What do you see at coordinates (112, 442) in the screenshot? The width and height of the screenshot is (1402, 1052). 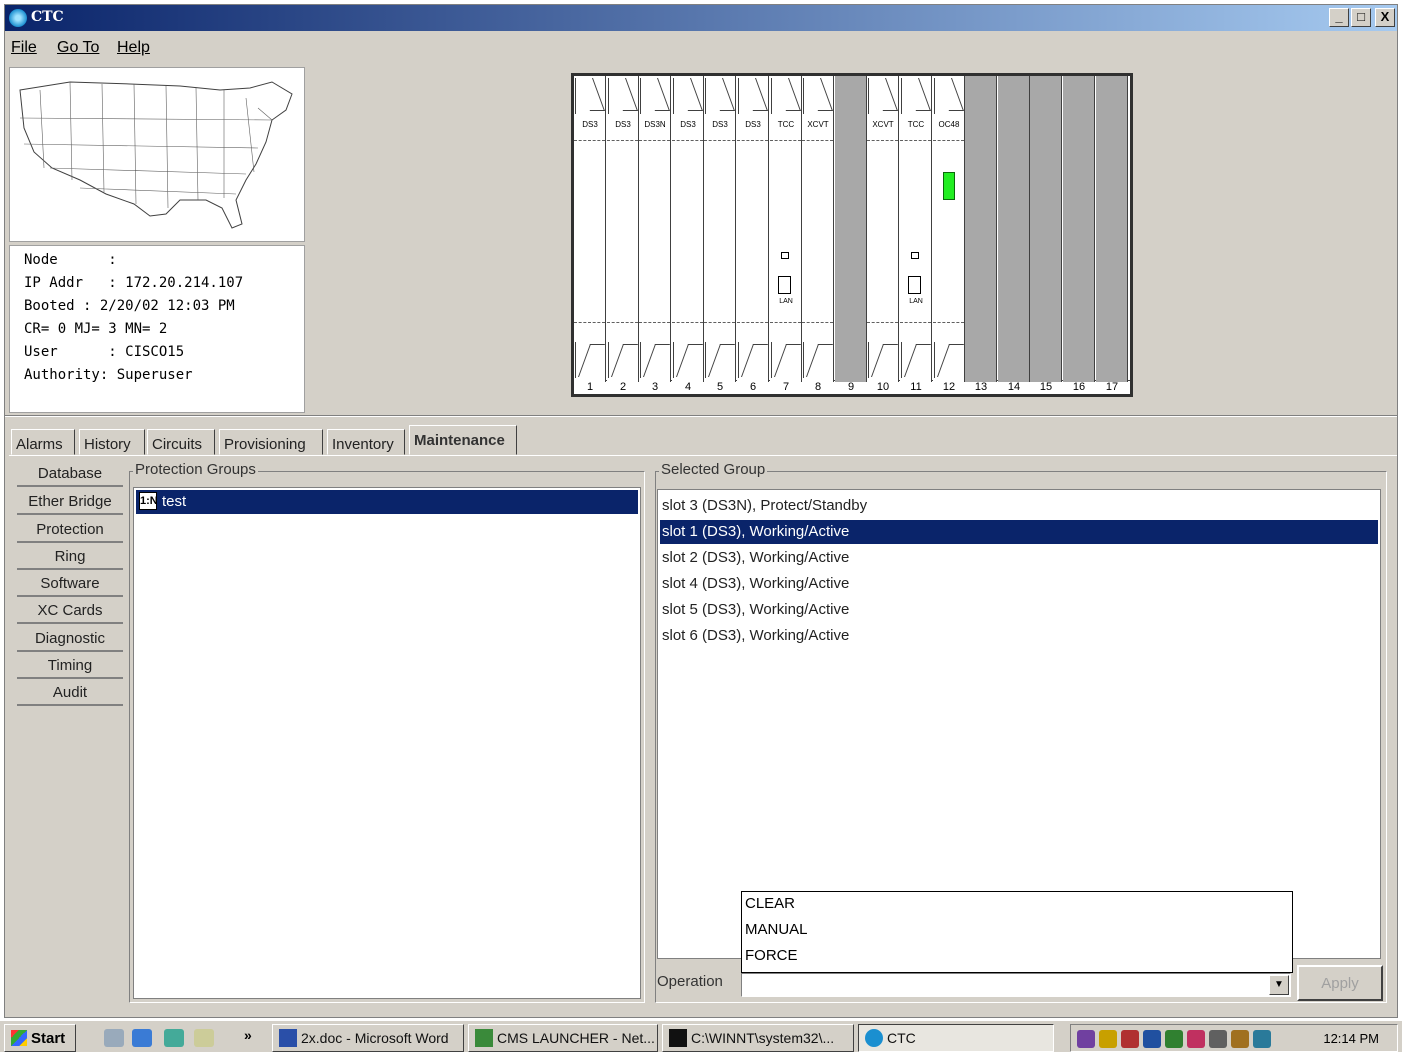 I see `tab-history: History` at bounding box center [112, 442].